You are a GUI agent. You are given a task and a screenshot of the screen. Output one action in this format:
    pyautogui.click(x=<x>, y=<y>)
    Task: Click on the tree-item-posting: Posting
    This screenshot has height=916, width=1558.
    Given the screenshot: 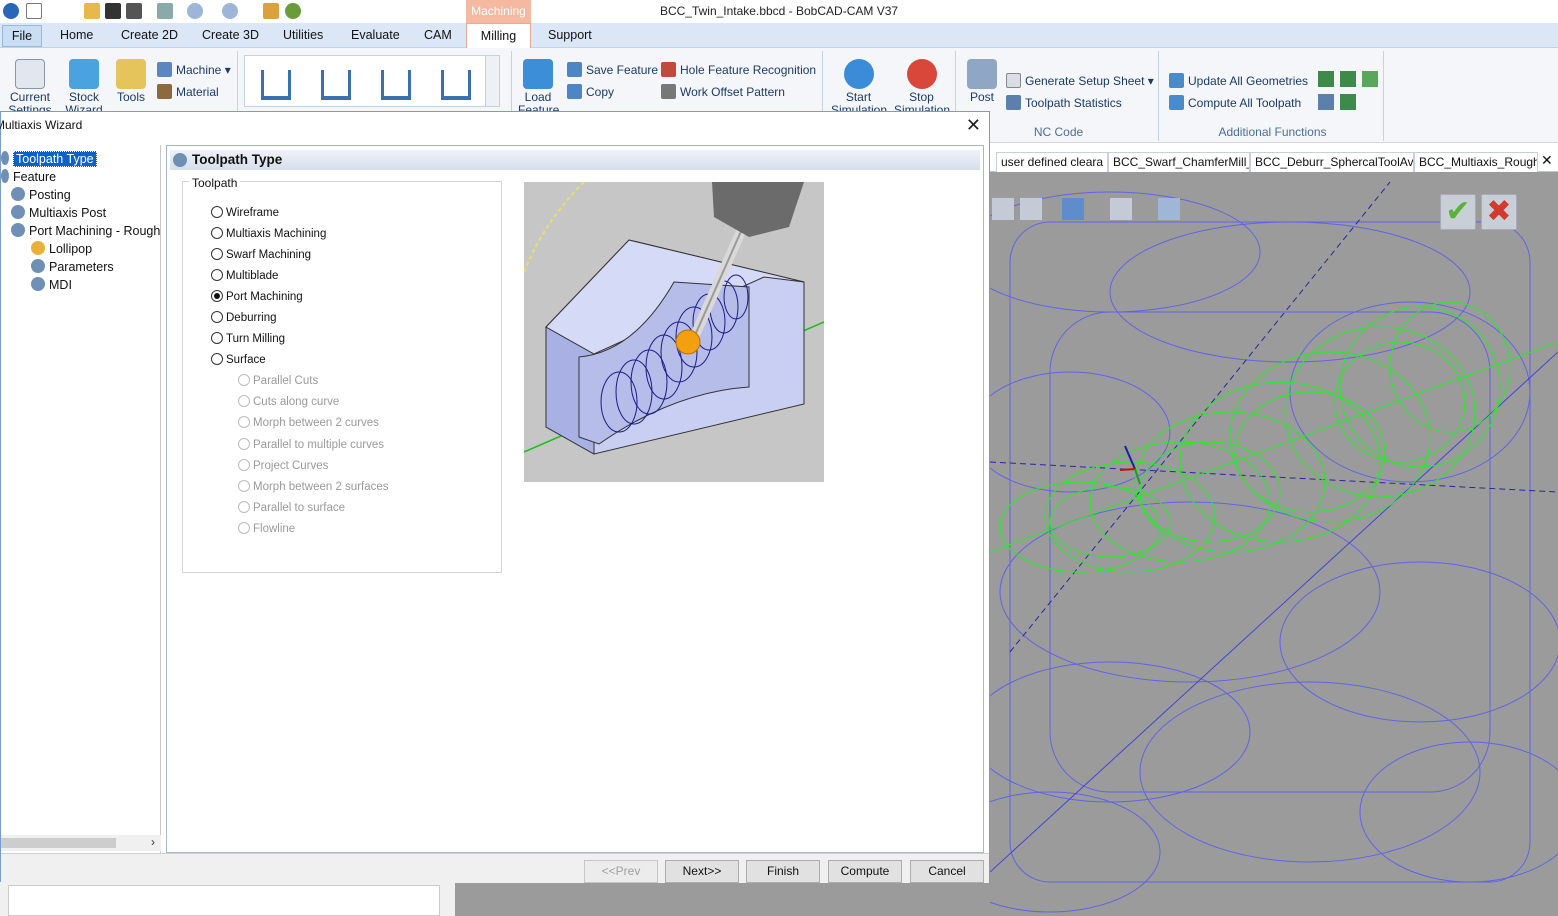 What is the action you would take?
    pyautogui.click(x=41, y=194)
    